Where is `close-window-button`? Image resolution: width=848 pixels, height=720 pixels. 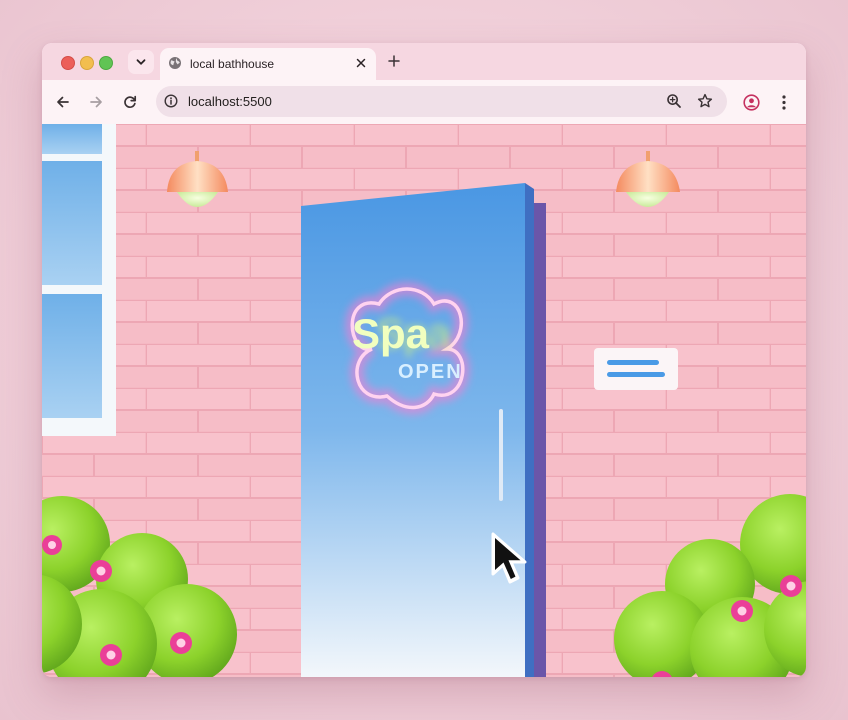
close-window-button is located at coordinates (68, 63).